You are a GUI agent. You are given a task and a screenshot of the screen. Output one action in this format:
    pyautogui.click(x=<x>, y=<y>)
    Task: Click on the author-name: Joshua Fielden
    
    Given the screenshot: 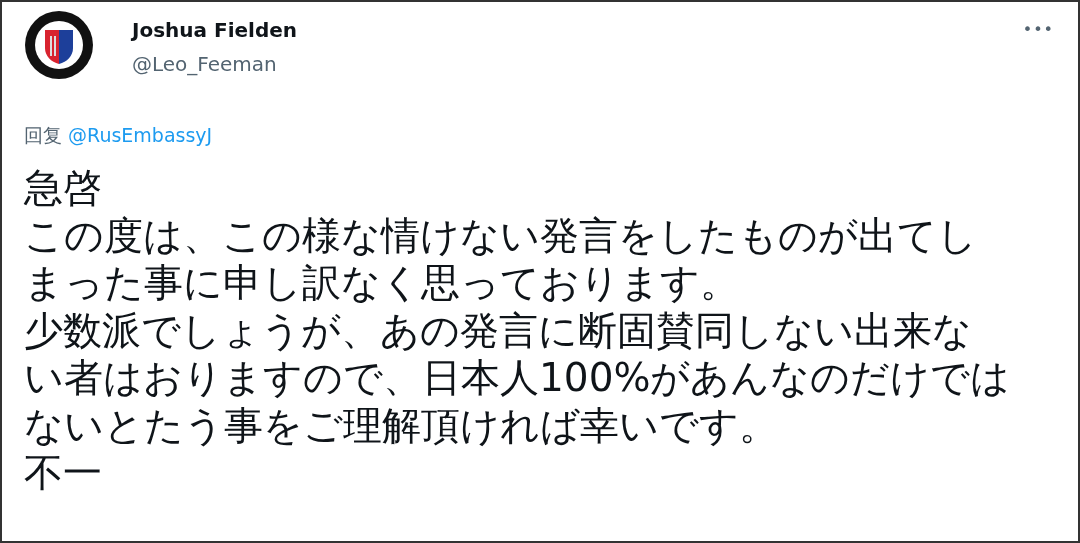 What is the action you would take?
    pyautogui.click(x=215, y=30)
    